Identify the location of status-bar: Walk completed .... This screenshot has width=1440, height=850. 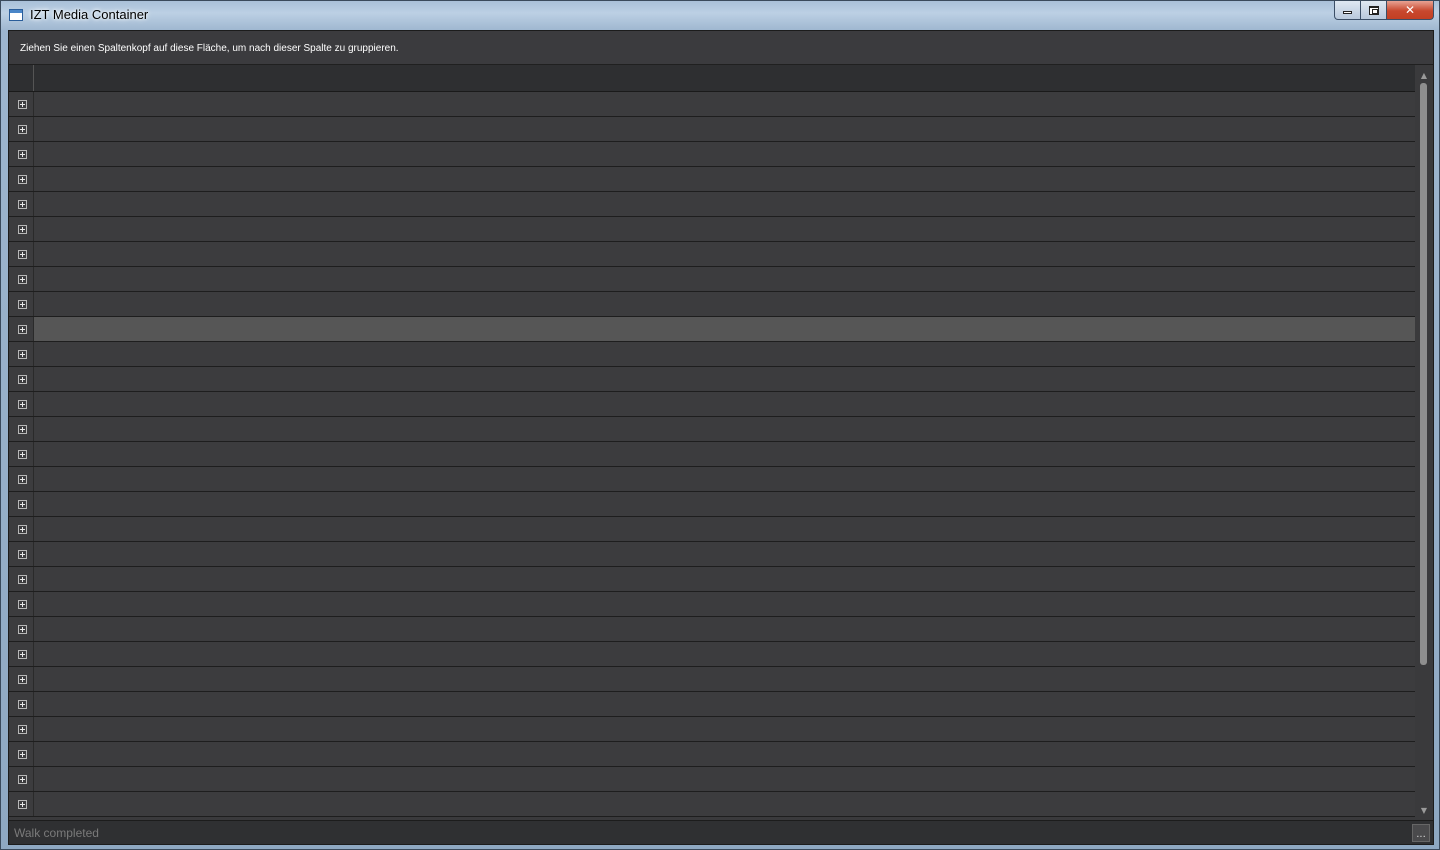
(721, 832).